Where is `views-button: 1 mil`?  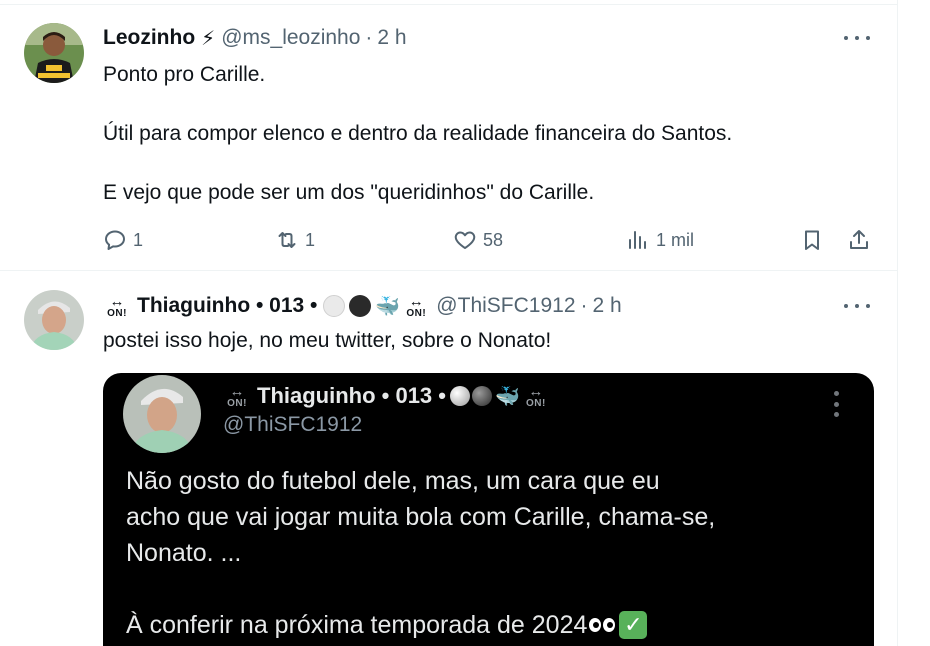 views-button: 1 mil is located at coordinates (660, 240).